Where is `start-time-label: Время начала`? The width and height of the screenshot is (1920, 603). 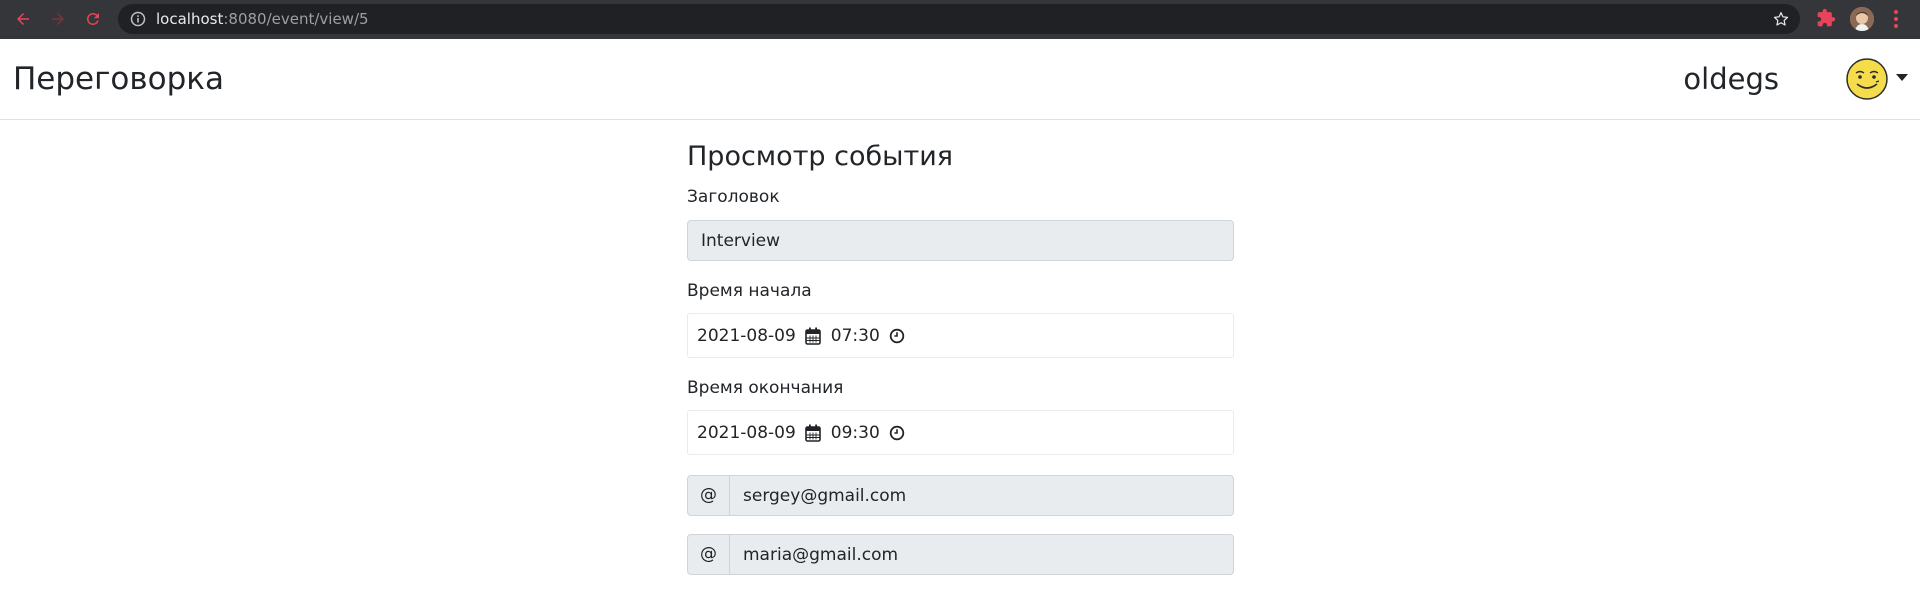
start-time-label: Время начала is located at coordinates (749, 291).